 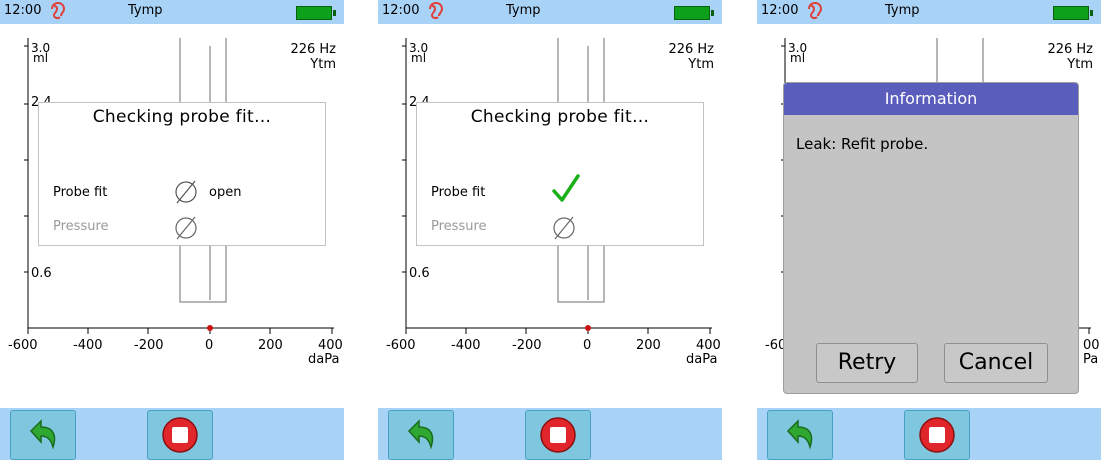 What do you see at coordinates (566, 191) in the screenshot?
I see `checkmark-icon` at bounding box center [566, 191].